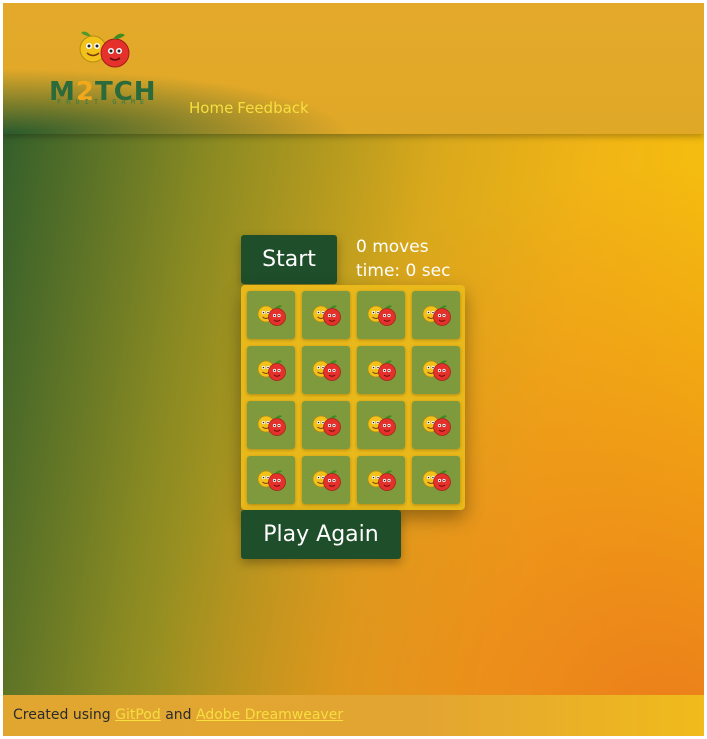 The width and height of the screenshot is (707, 739). What do you see at coordinates (353, 397) in the screenshot?
I see `game-board` at bounding box center [353, 397].